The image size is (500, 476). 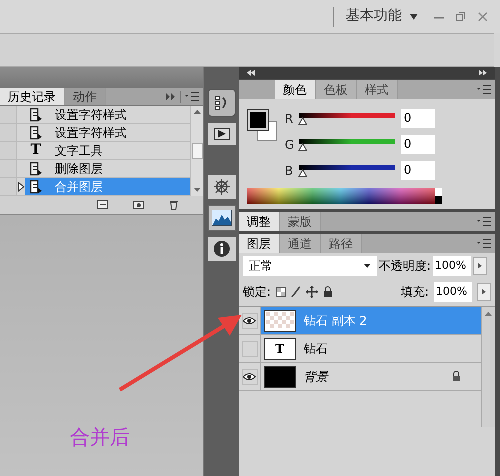 What do you see at coordinates (452, 266) in the screenshot?
I see `opacity-field: 100%` at bounding box center [452, 266].